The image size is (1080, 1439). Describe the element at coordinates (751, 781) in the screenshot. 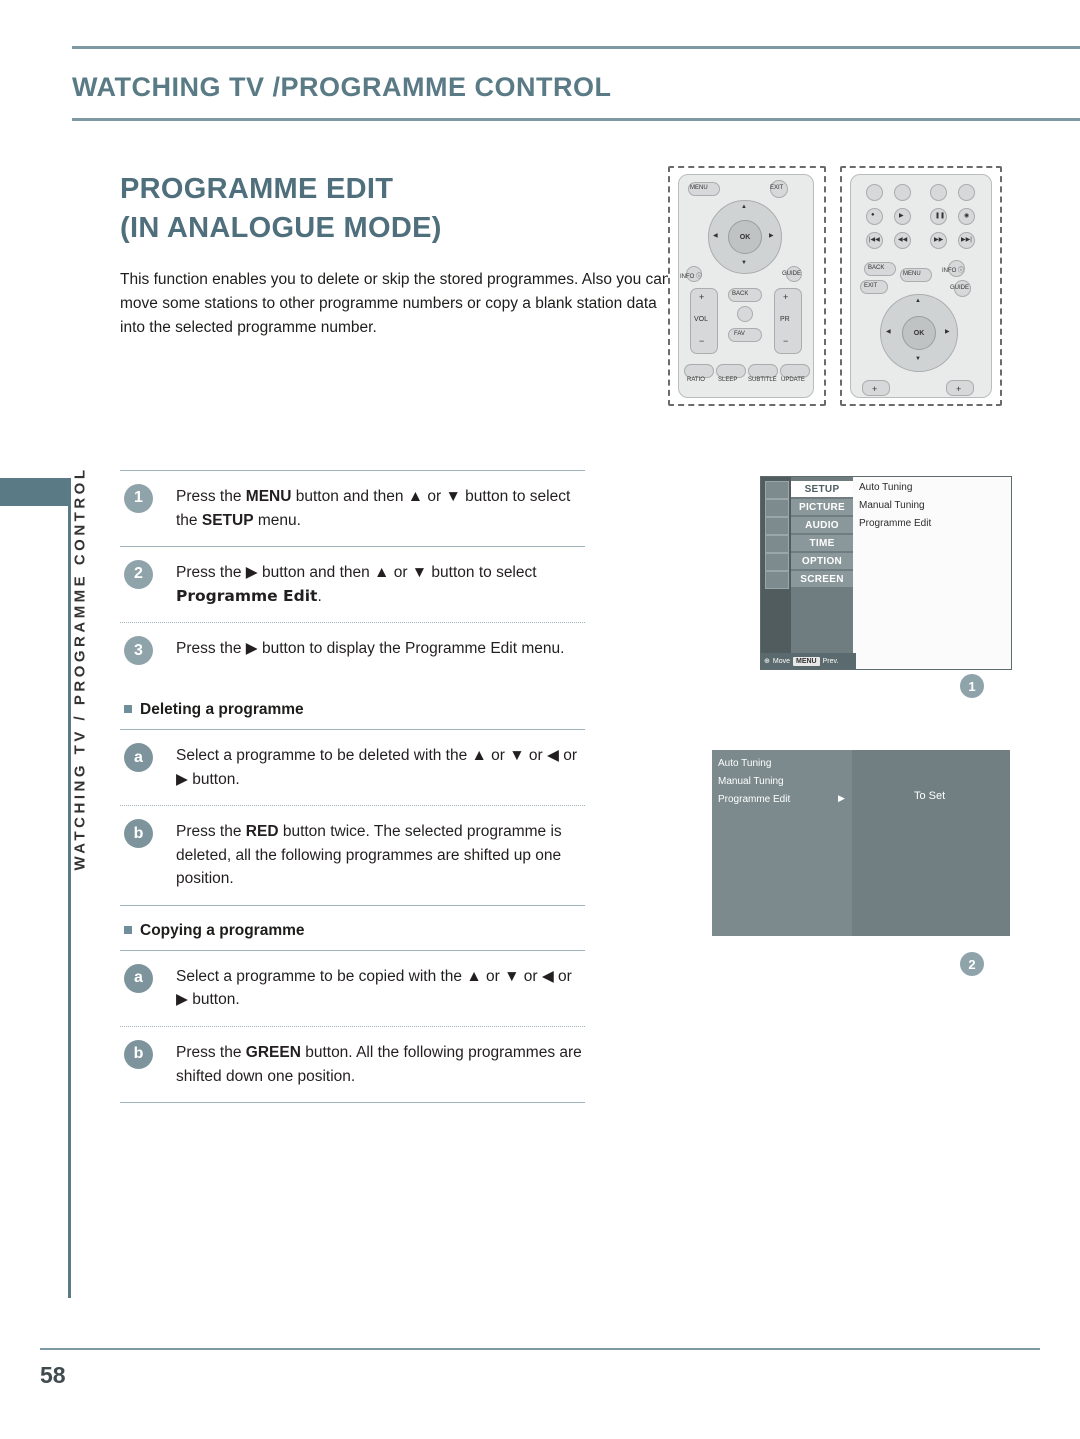

I see `osd2-item-manual-tuning: Manual Tuning` at that location.